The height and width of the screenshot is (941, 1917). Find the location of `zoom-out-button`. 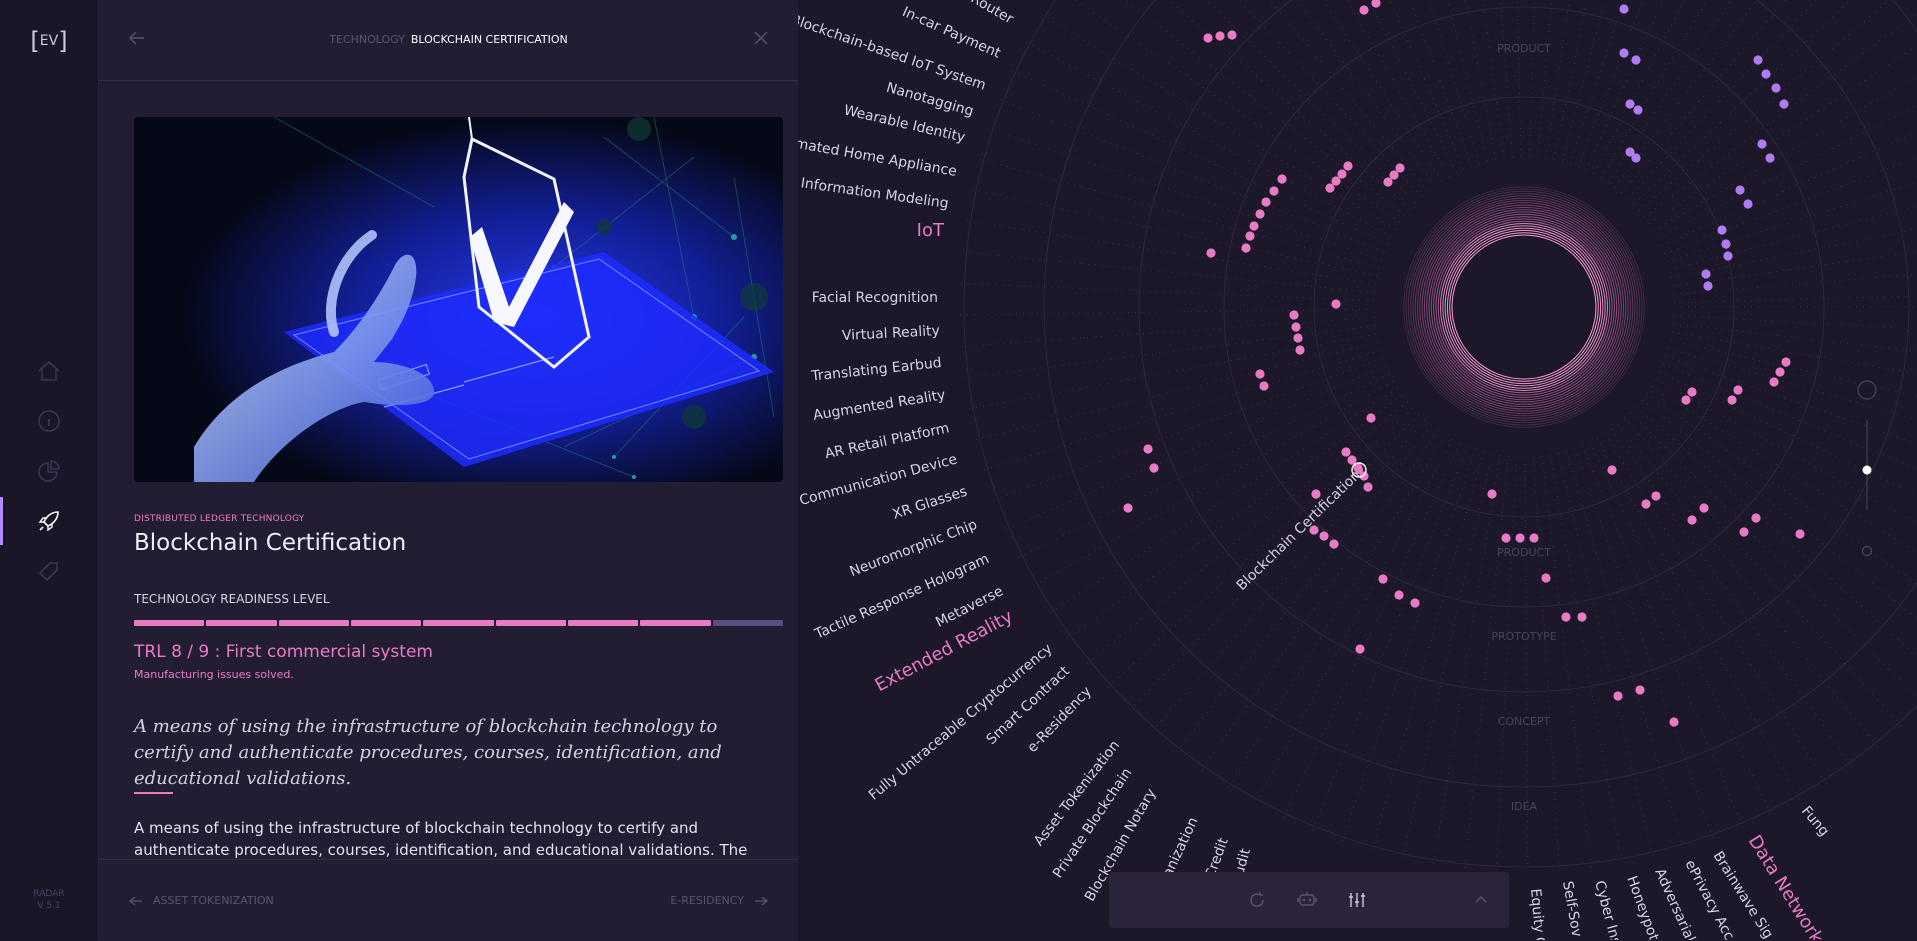

zoom-out-button is located at coordinates (1867, 551).